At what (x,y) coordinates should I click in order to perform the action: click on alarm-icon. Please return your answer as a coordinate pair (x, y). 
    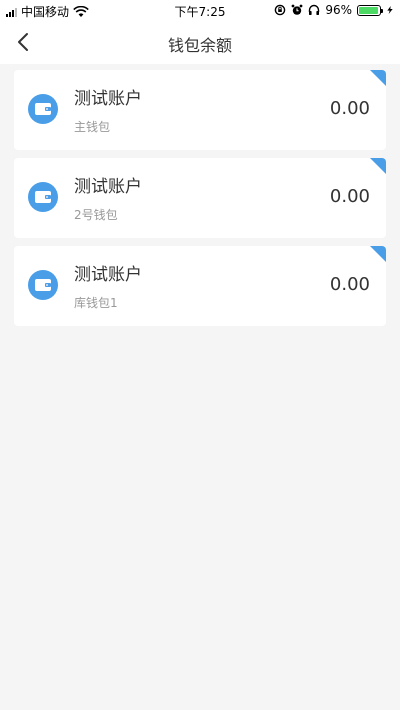
    Looking at the image, I should click on (297, 9).